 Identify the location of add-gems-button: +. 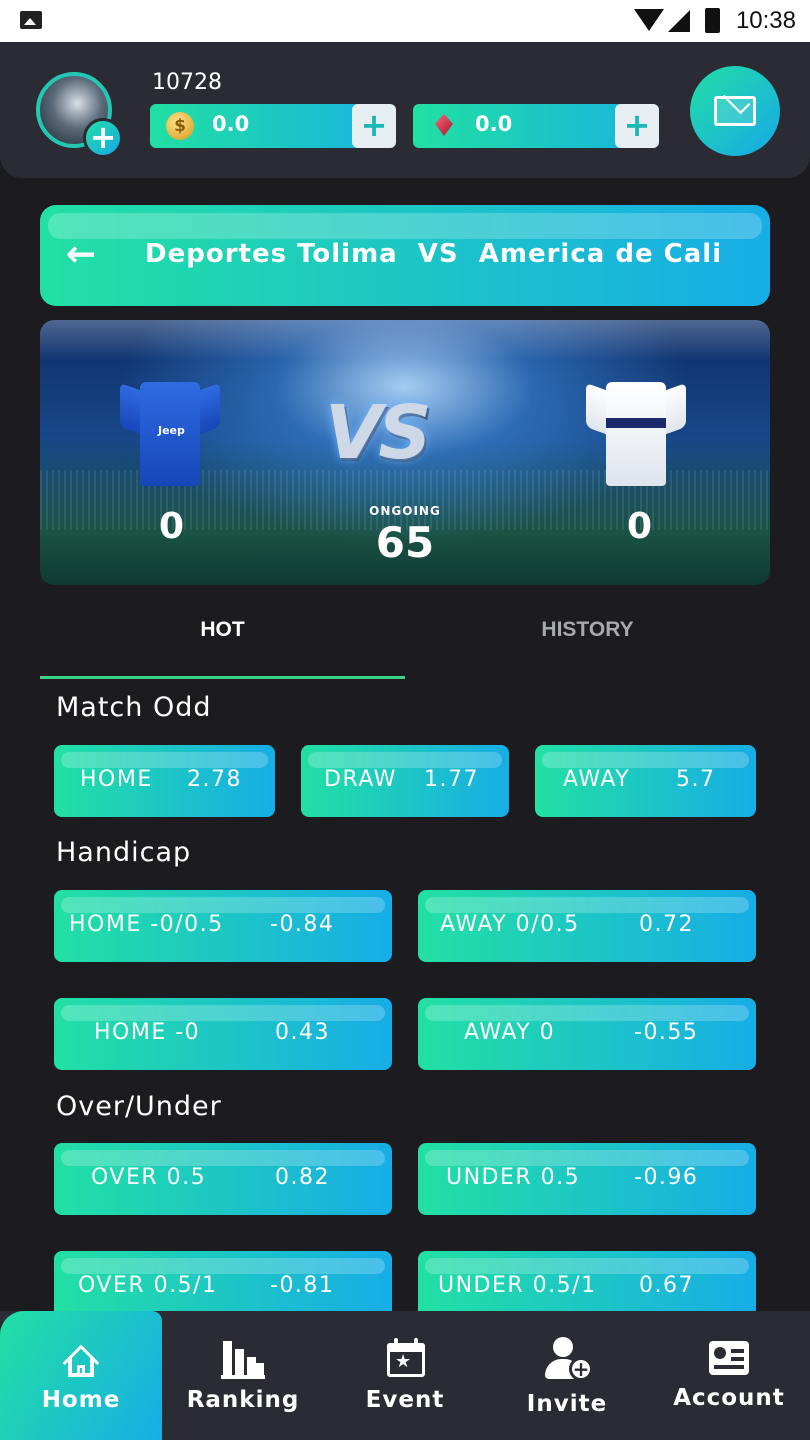
(637, 126).